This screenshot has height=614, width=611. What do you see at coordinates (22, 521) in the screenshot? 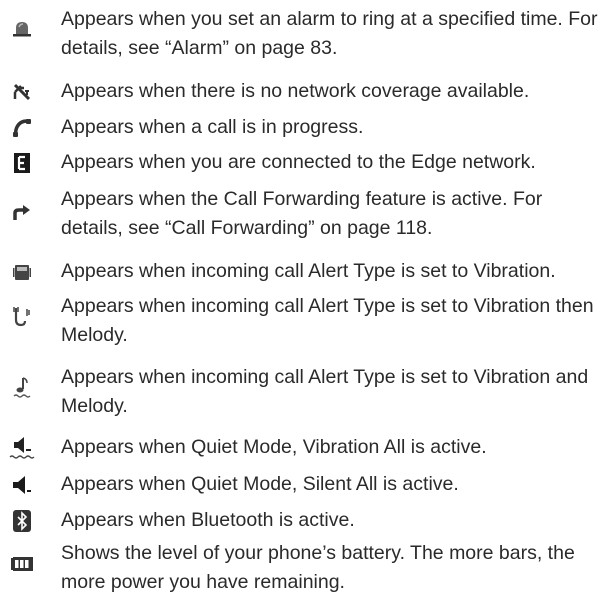
I see `bluetooth-icon` at bounding box center [22, 521].